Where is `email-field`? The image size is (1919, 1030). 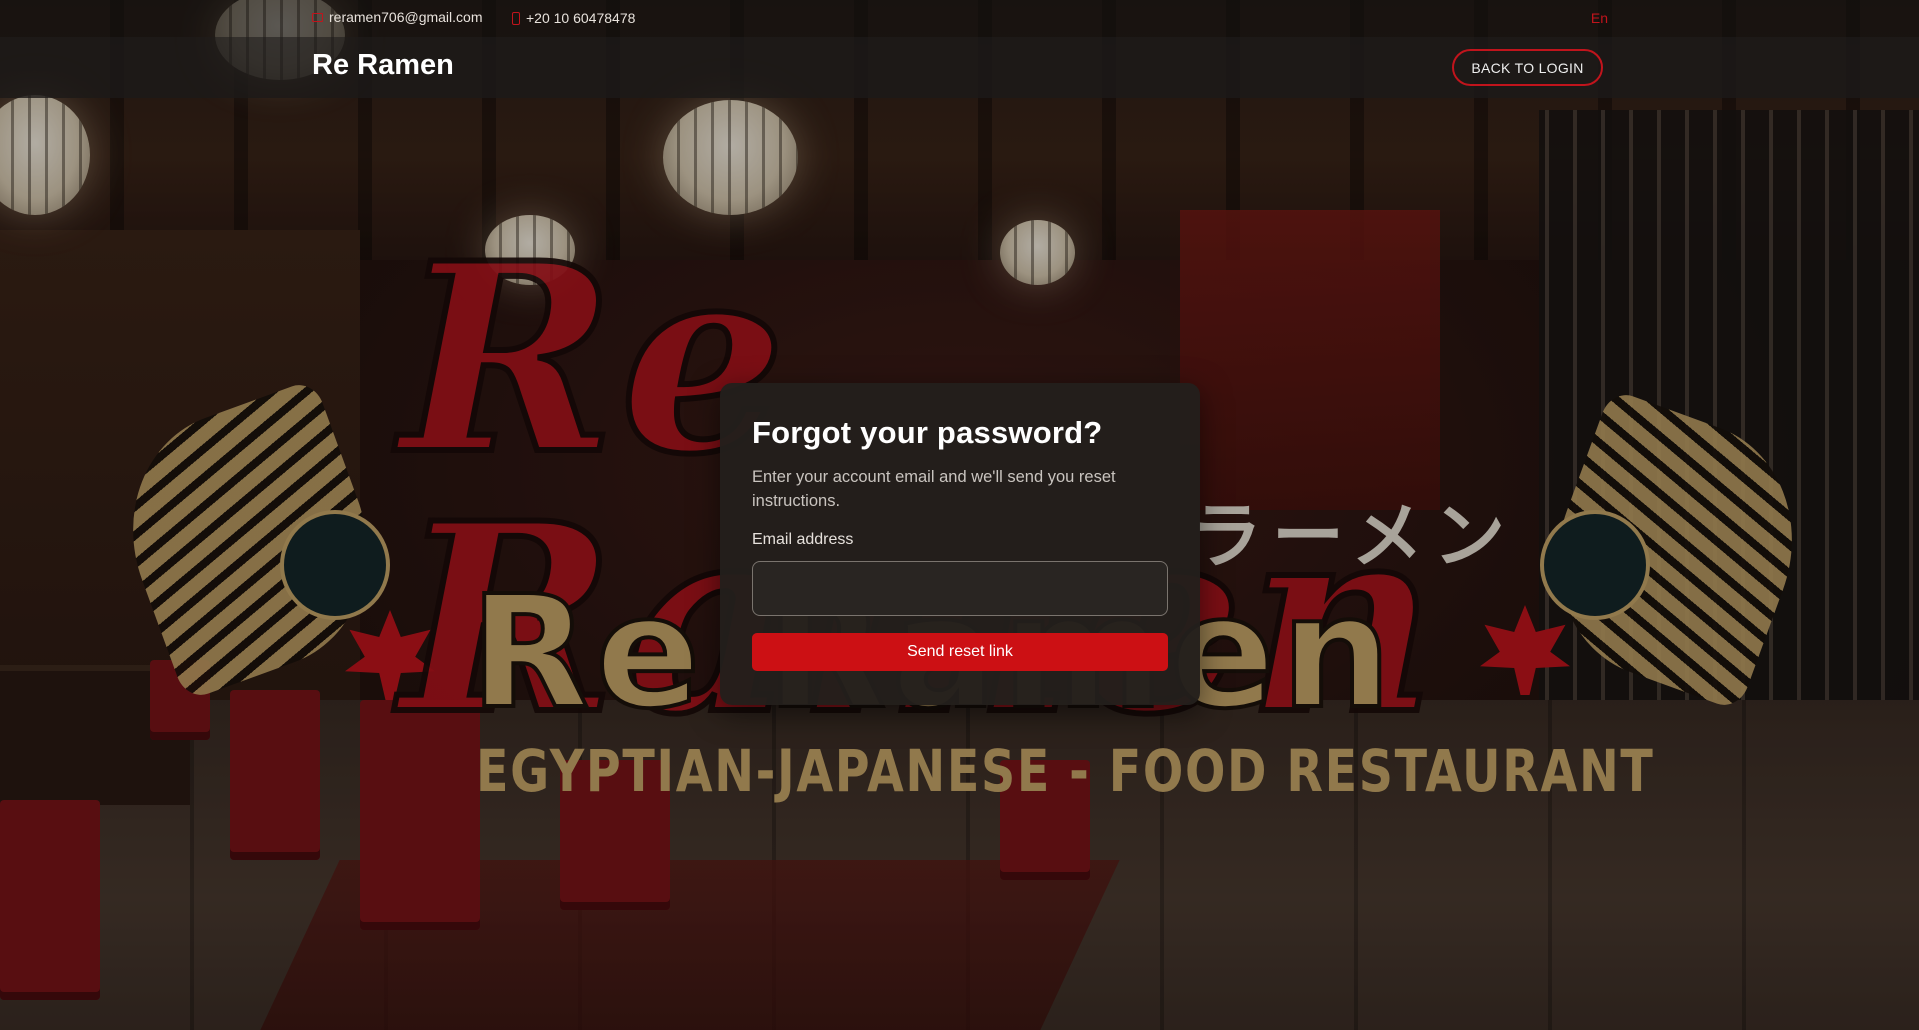 email-field is located at coordinates (960, 588).